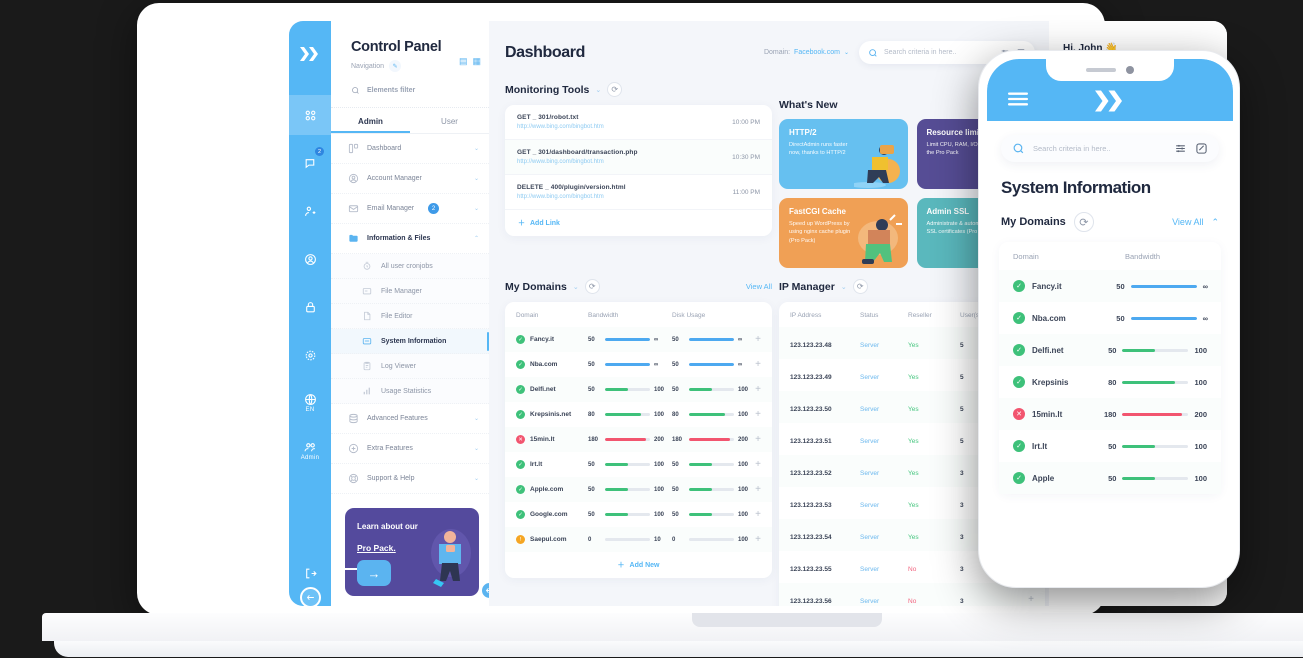 This screenshot has width=1303, height=658. I want to click on sidebar-item-system-information: System Information, so click(410, 341).